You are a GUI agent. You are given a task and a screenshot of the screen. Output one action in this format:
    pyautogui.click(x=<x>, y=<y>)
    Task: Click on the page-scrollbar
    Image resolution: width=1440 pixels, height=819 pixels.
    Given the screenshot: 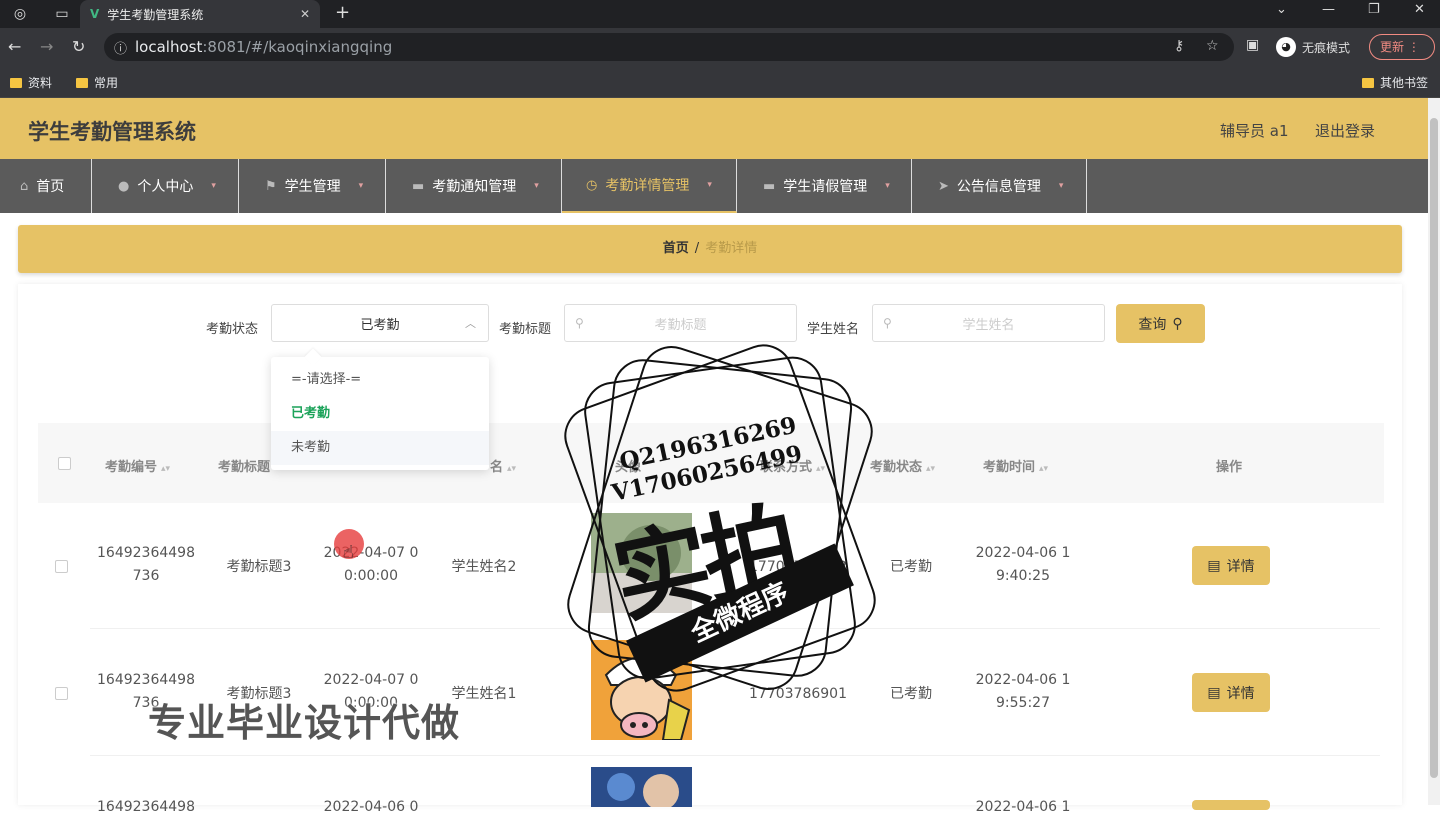 What is the action you would take?
    pyautogui.click(x=1434, y=451)
    